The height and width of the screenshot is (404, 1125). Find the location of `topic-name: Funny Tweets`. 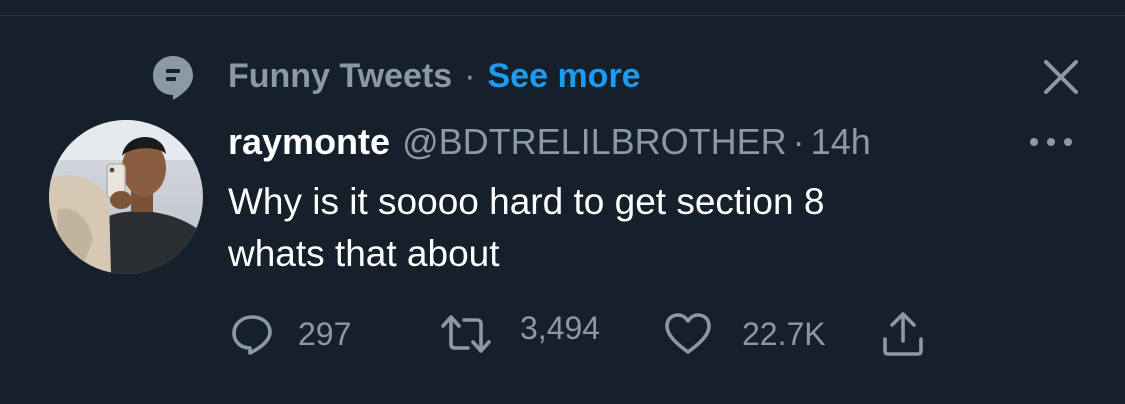

topic-name: Funny Tweets is located at coordinates (340, 76).